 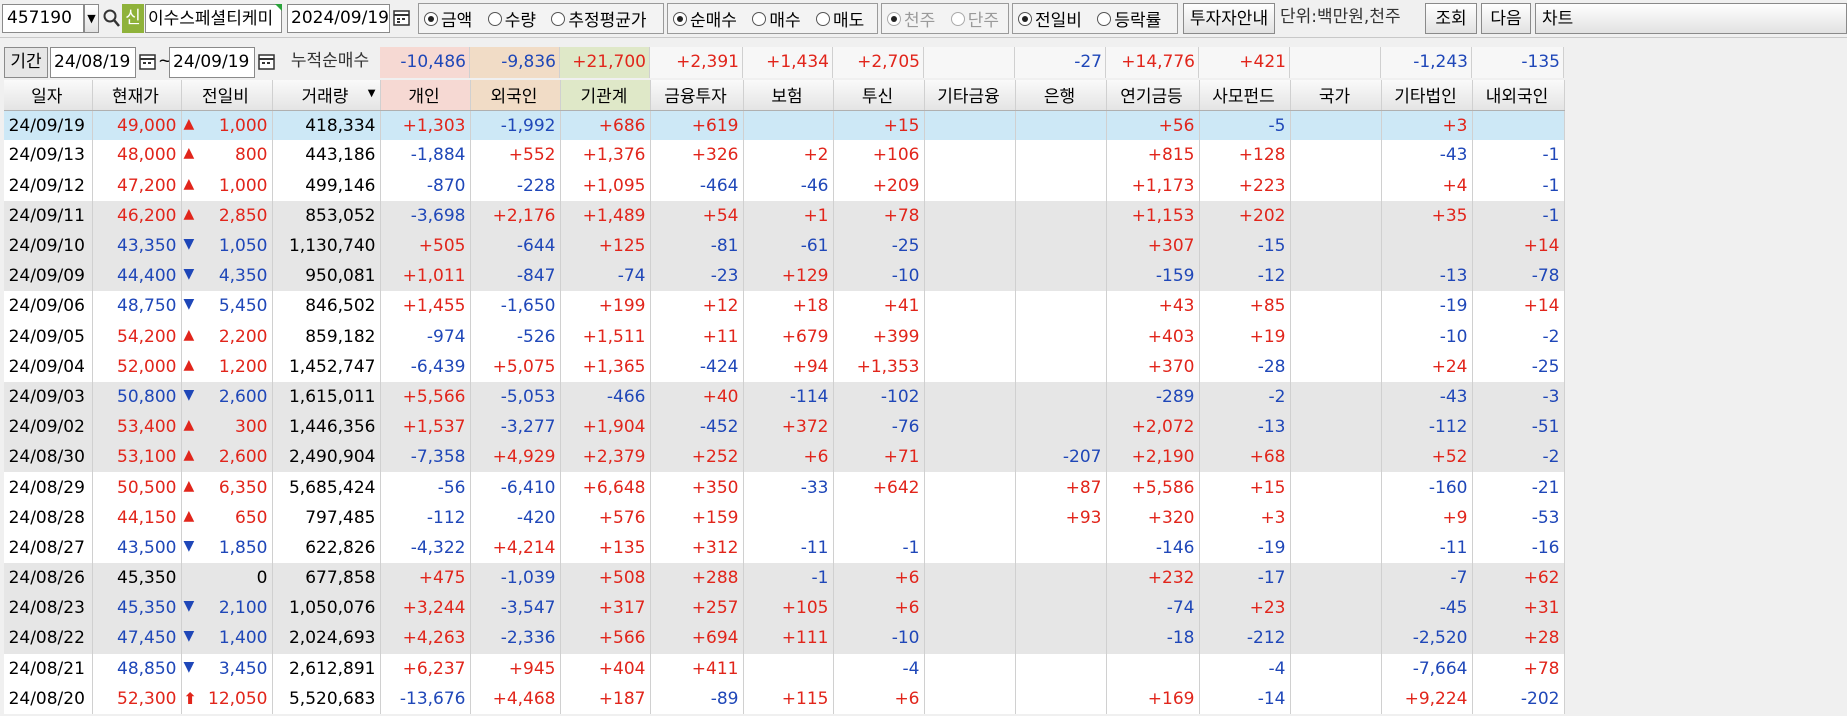 I want to click on net-buy-cell: +288, so click(x=697, y=578).